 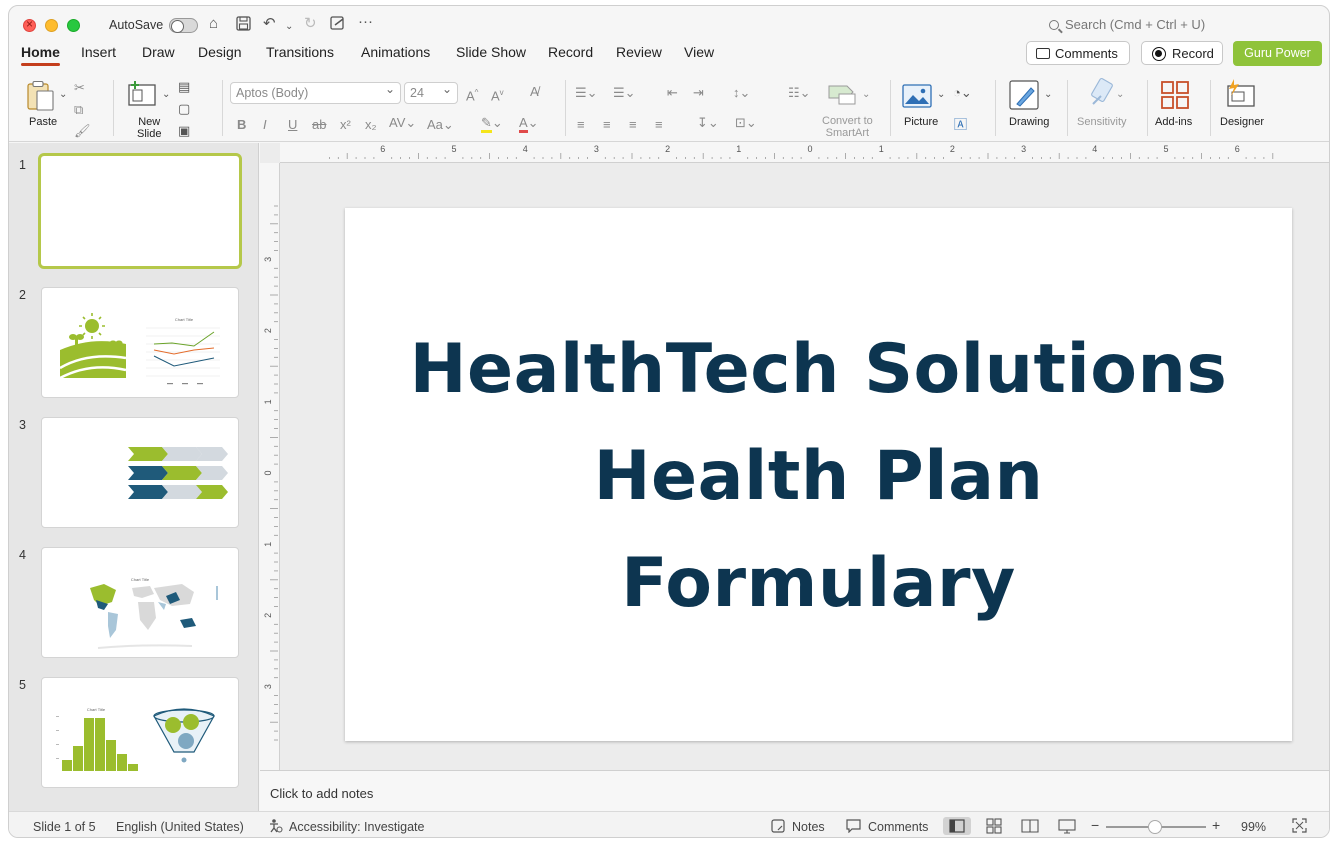 I want to click on bold-icon: B, so click(x=241, y=125).